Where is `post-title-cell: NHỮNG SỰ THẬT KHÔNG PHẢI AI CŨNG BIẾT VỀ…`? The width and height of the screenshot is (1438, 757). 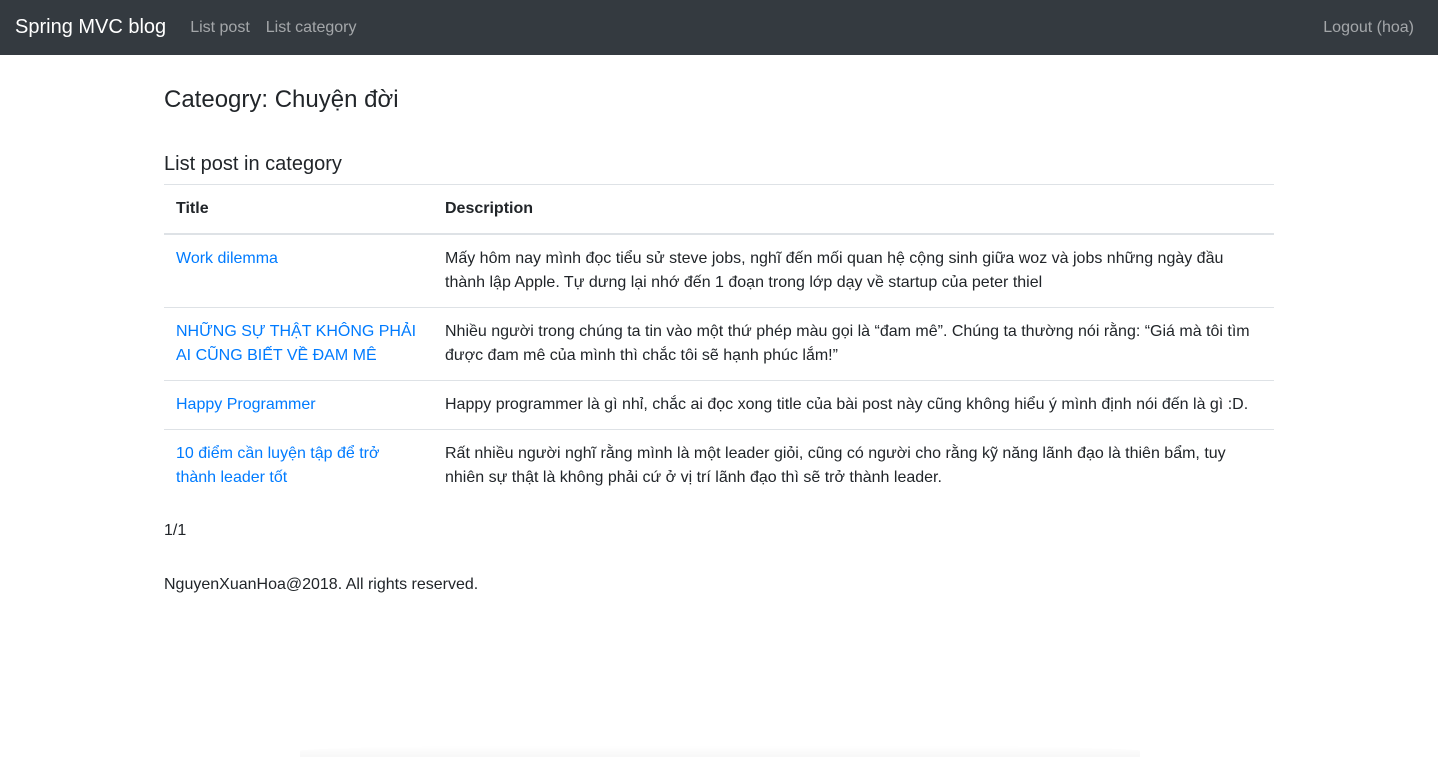 post-title-cell: NHỮNG SỰ THẬT KHÔNG PHẢI AI CŨNG BIẾT VỀ… is located at coordinates (298, 344).